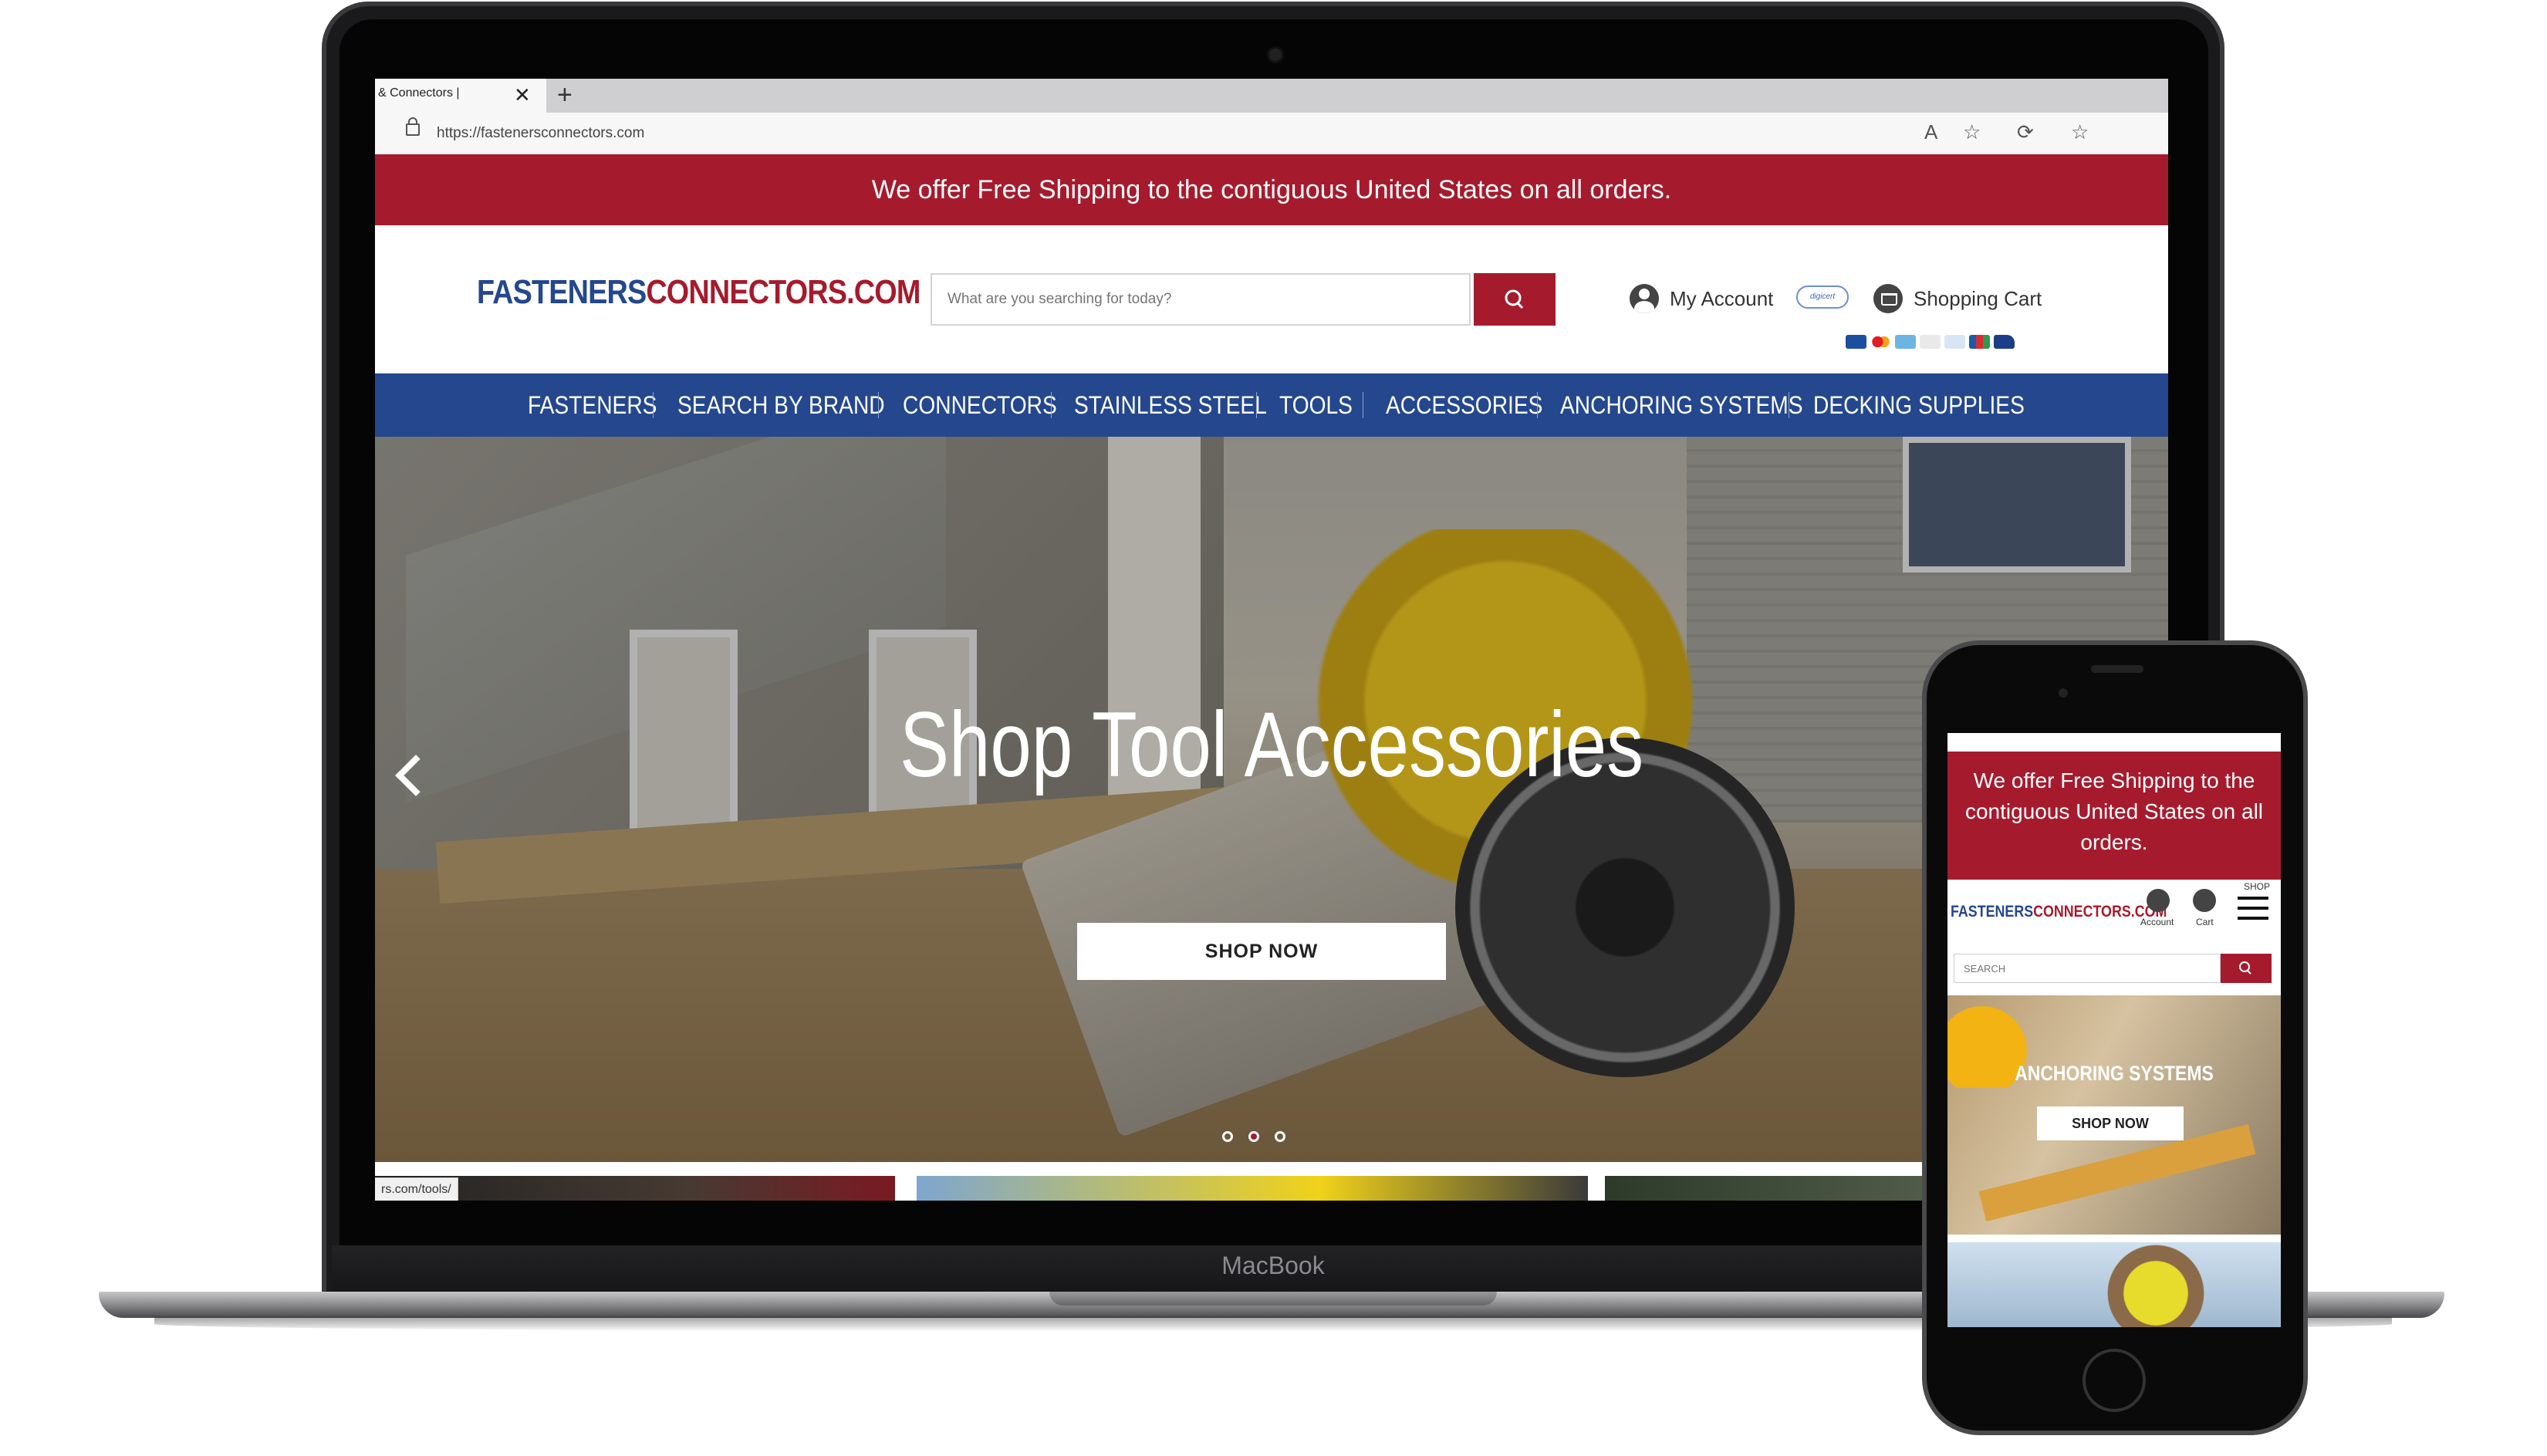 This screenshot has height=1456, width=2547. I want to click on nav-item-stainless-steel: STAINLESS STEEL, so click(1170, 405).